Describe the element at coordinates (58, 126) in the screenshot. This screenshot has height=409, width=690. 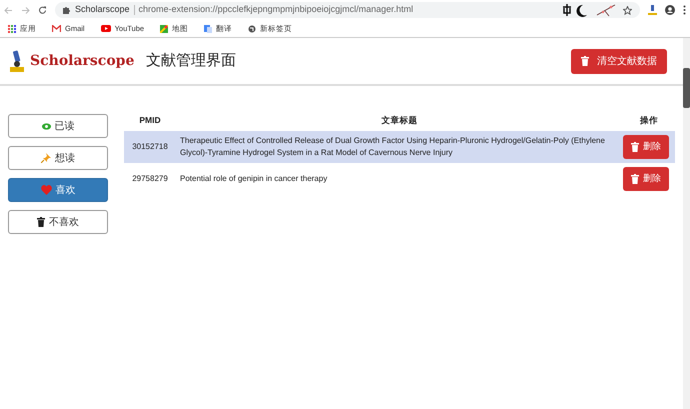
I see `filter-button: 已读` at that location.